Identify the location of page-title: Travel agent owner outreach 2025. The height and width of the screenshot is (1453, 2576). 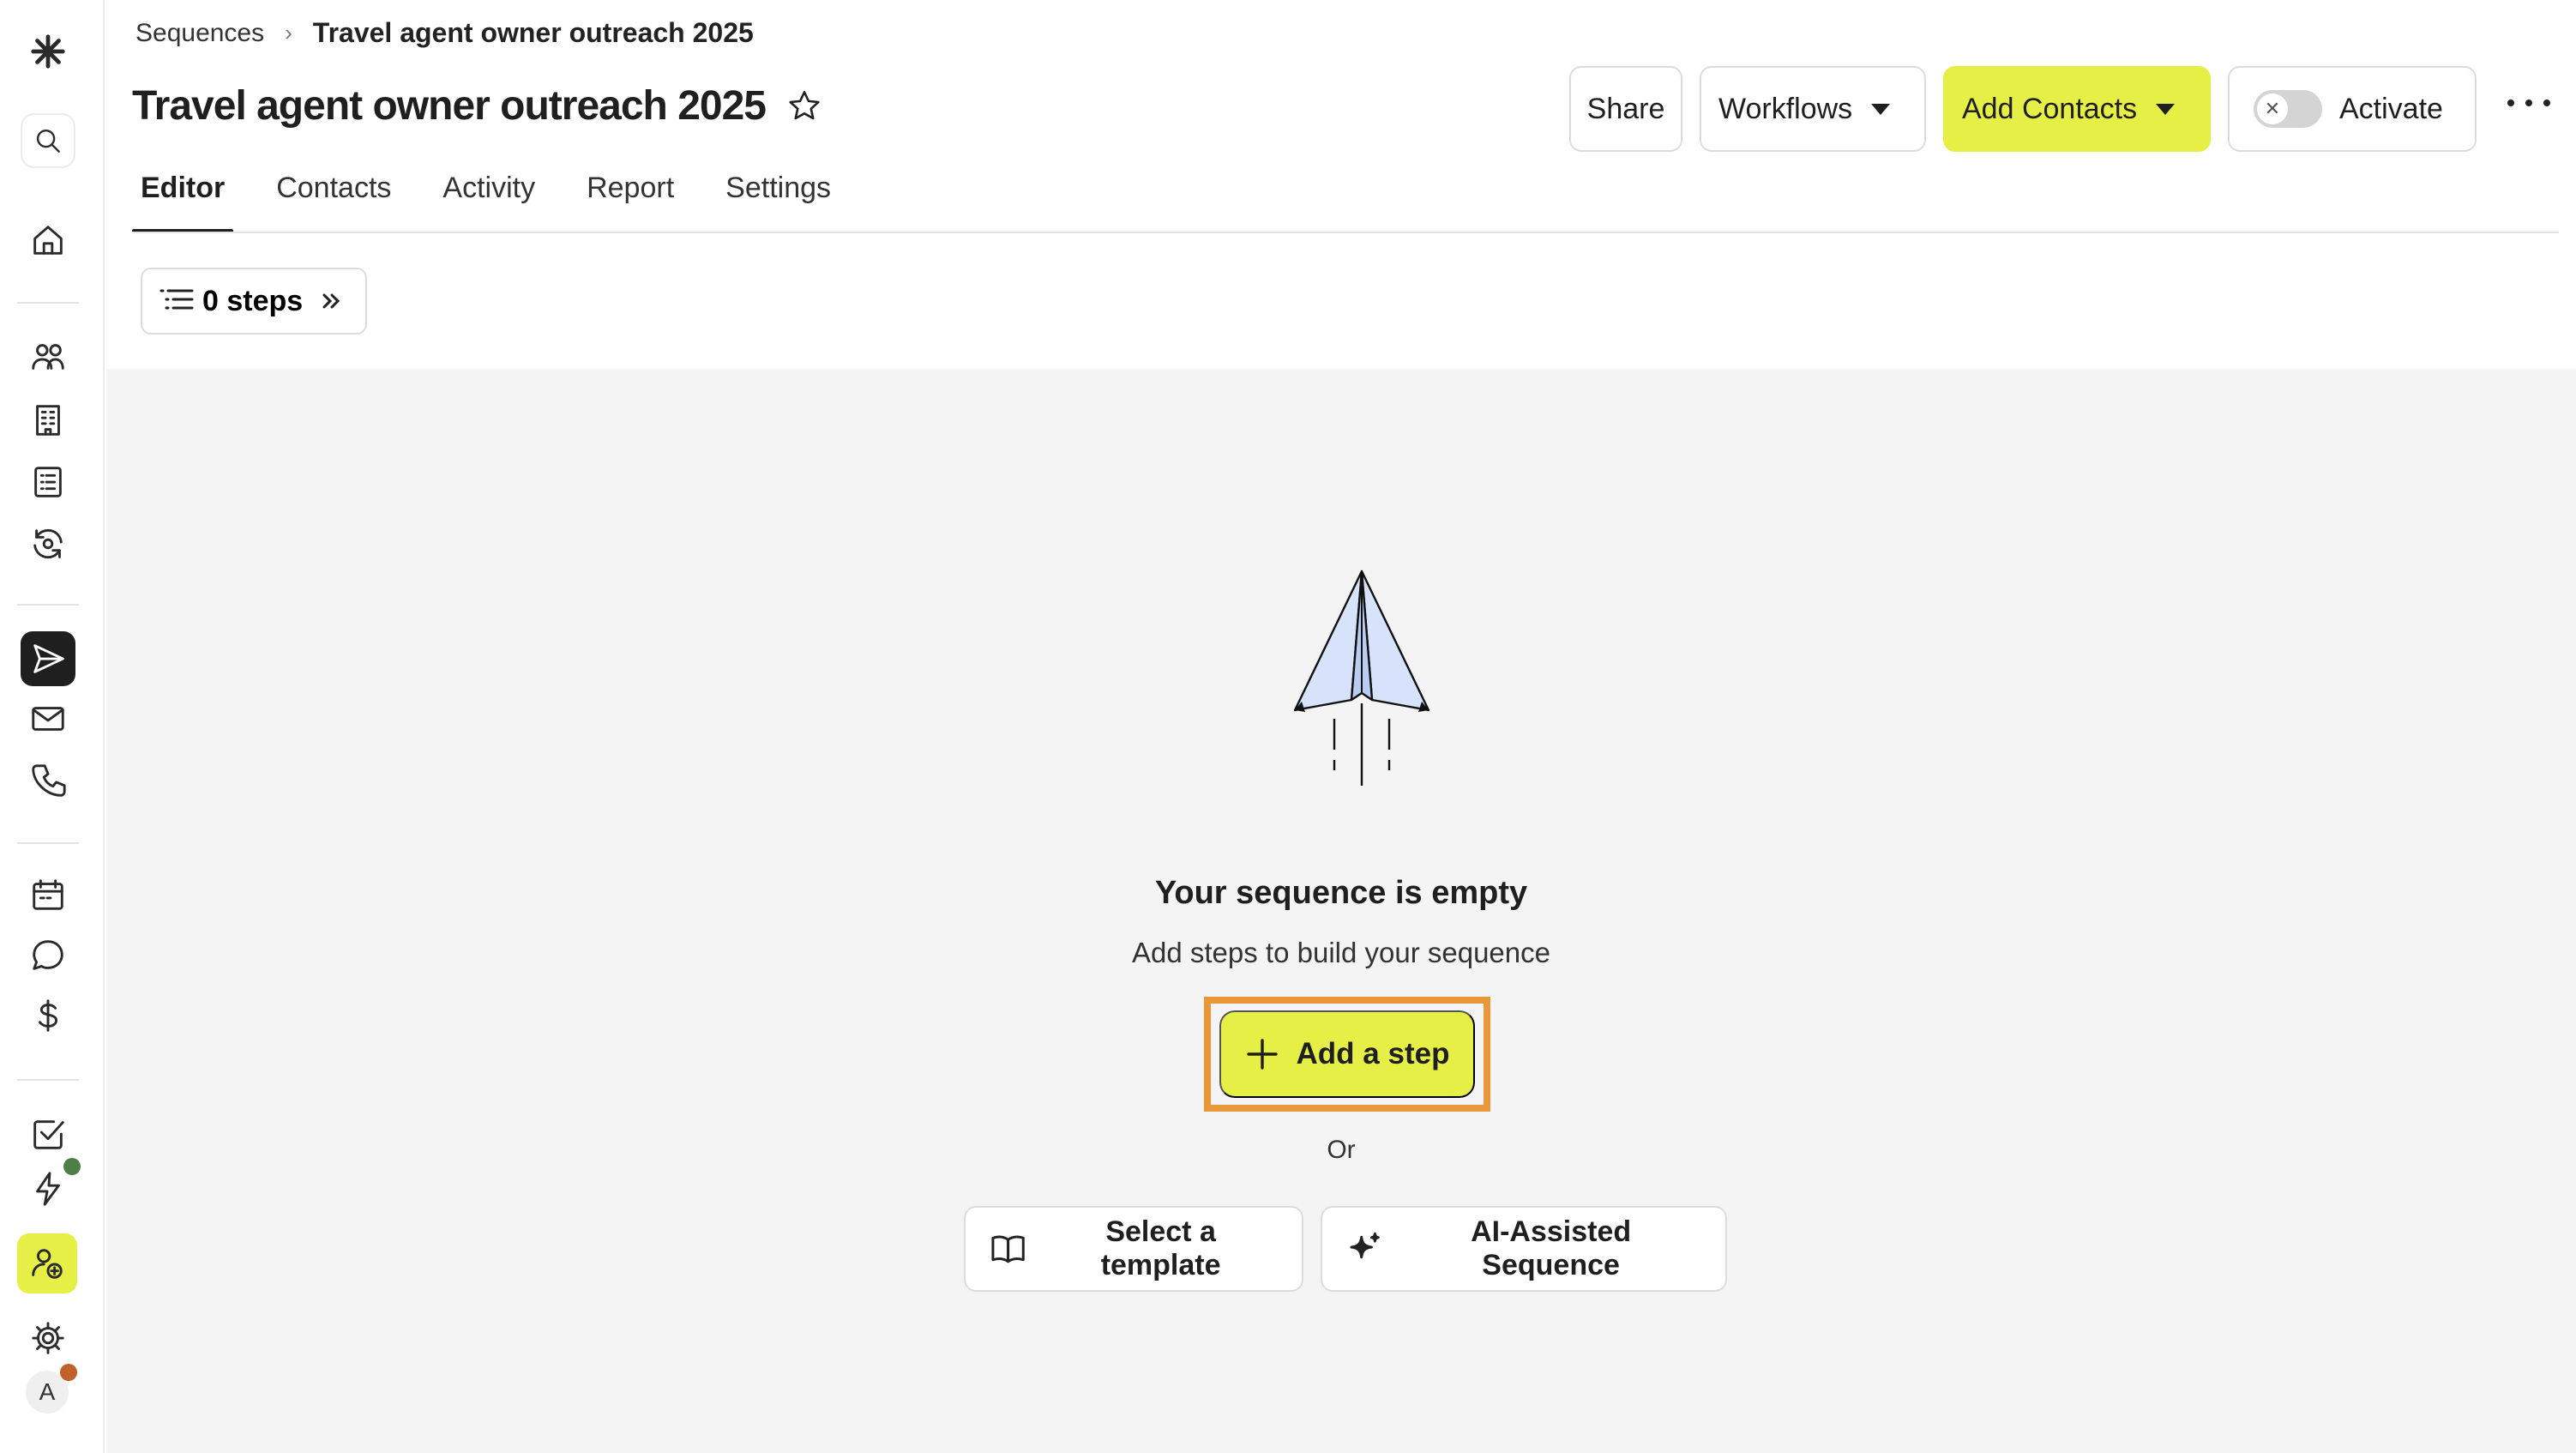
(449, 106).